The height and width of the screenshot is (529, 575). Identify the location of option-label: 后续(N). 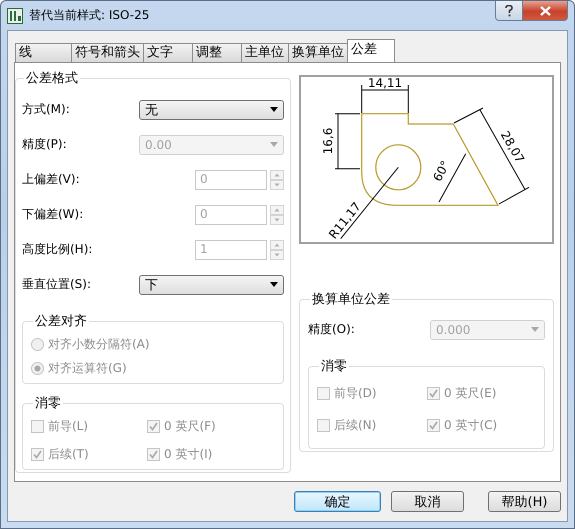
(355, 425).